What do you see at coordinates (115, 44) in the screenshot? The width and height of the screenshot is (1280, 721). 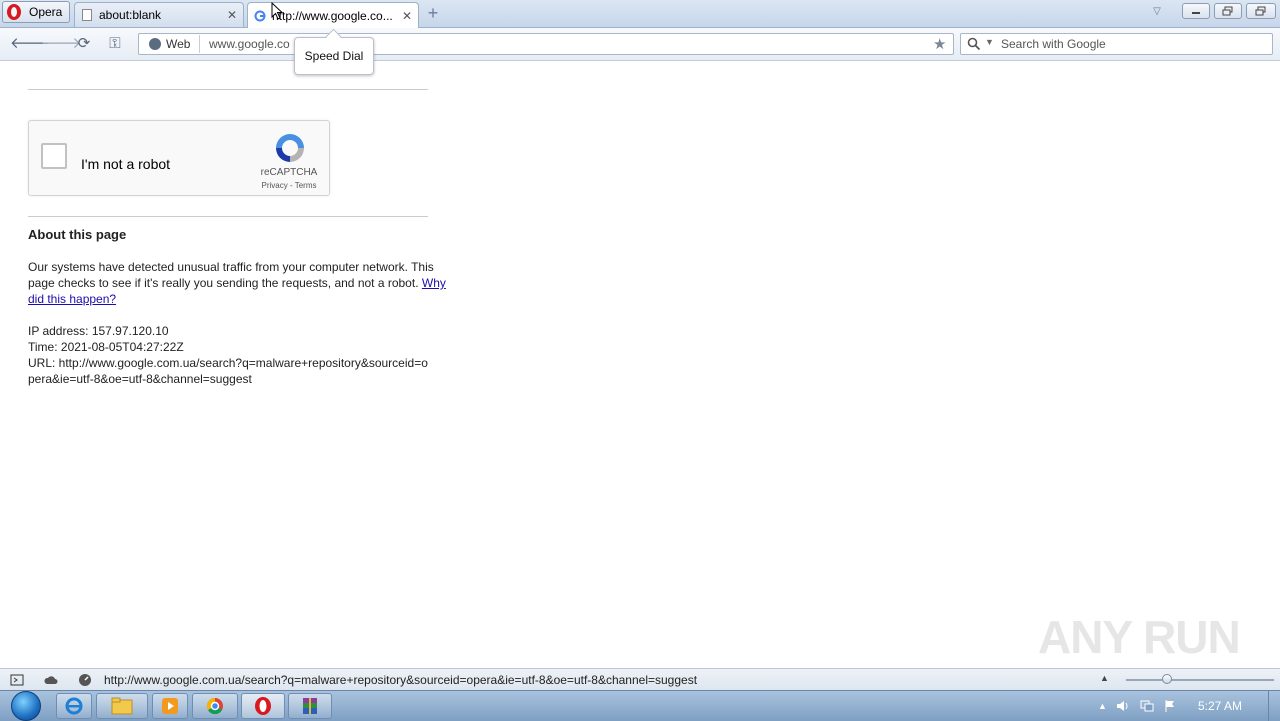 I see `wand-key-icon: ⚿` at bounding box center [115, 44].